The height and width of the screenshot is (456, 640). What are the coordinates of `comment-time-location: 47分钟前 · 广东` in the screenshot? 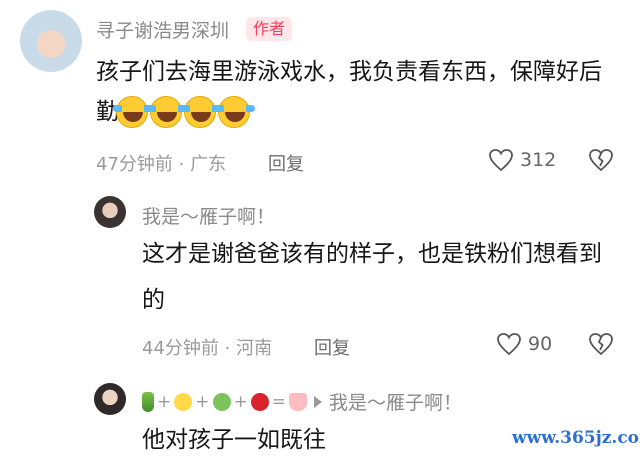 It's located at (161, 164).